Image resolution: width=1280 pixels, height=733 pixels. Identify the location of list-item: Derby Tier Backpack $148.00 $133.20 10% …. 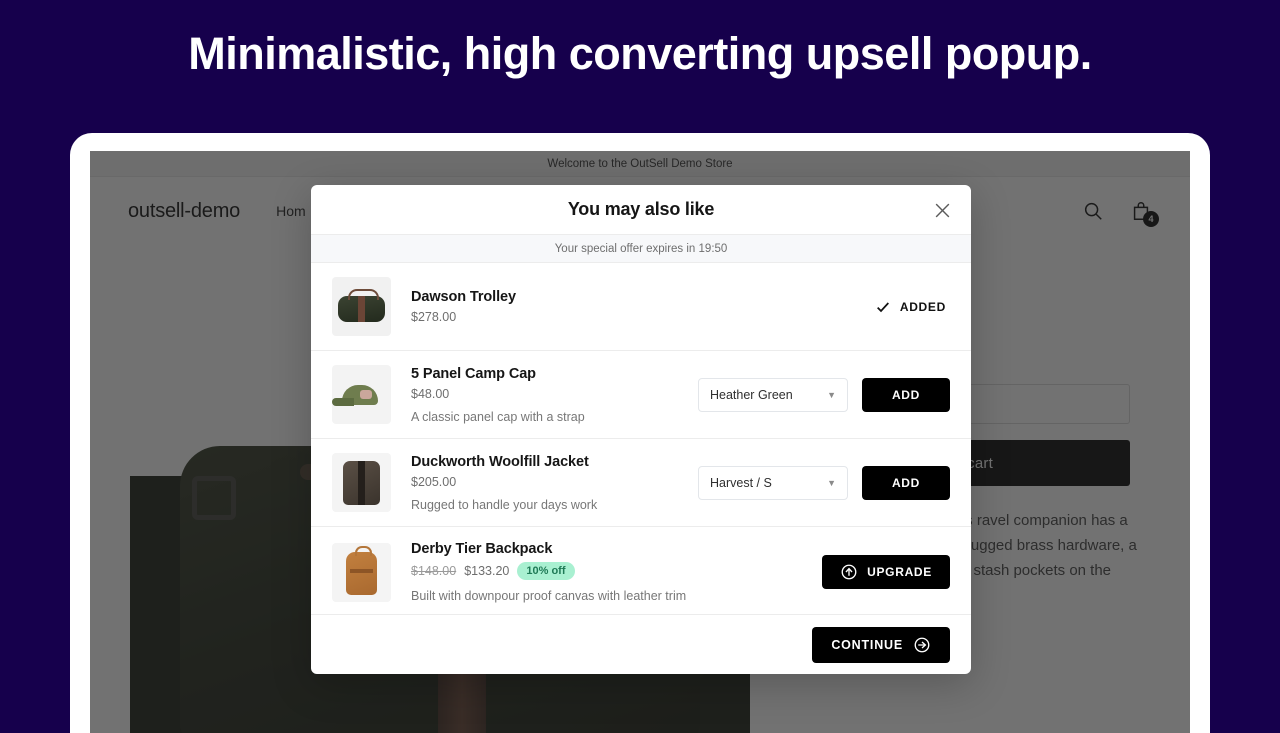
(641, 570).